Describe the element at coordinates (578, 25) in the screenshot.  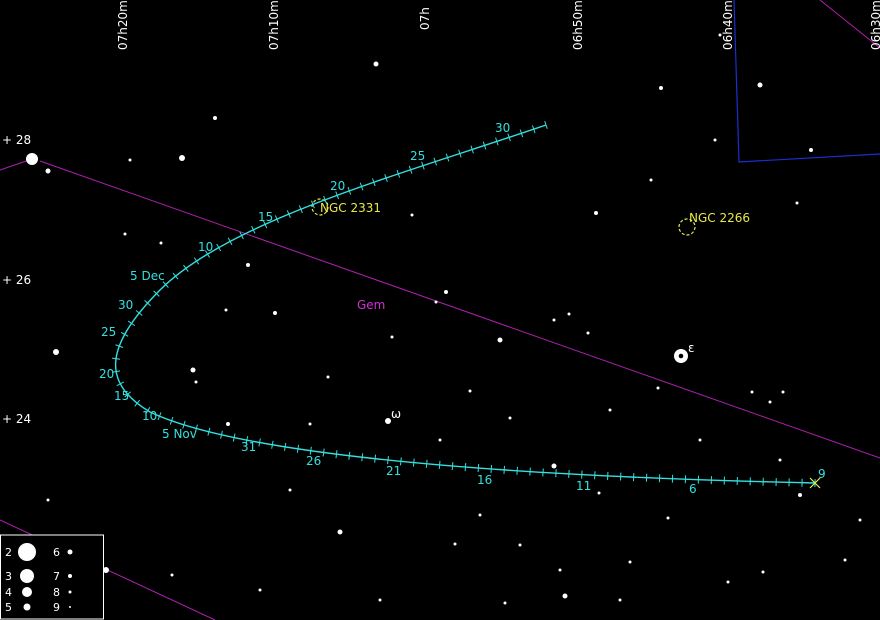
I see `ra-label: 06h50m` at that location.